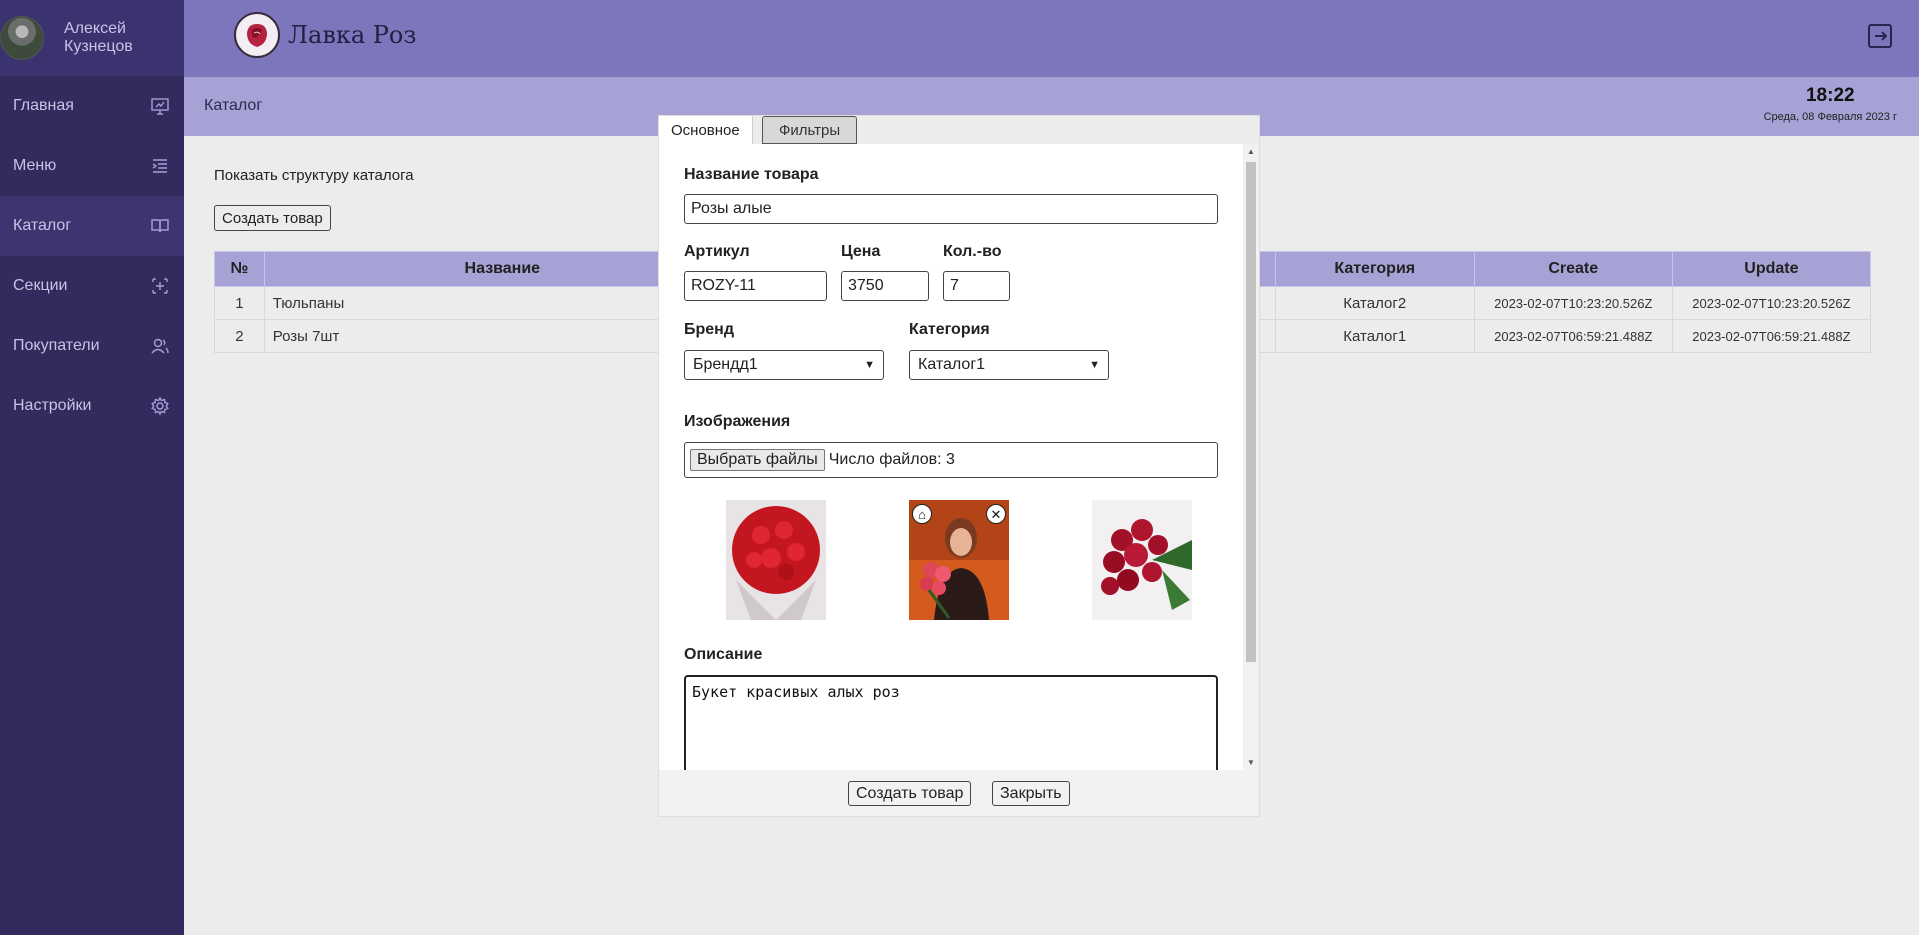 The image size is (1919, 935). Describe the element at coordinates (725, 364) in the screenshot. I see `brand-select-value: Брендд1` at that location.